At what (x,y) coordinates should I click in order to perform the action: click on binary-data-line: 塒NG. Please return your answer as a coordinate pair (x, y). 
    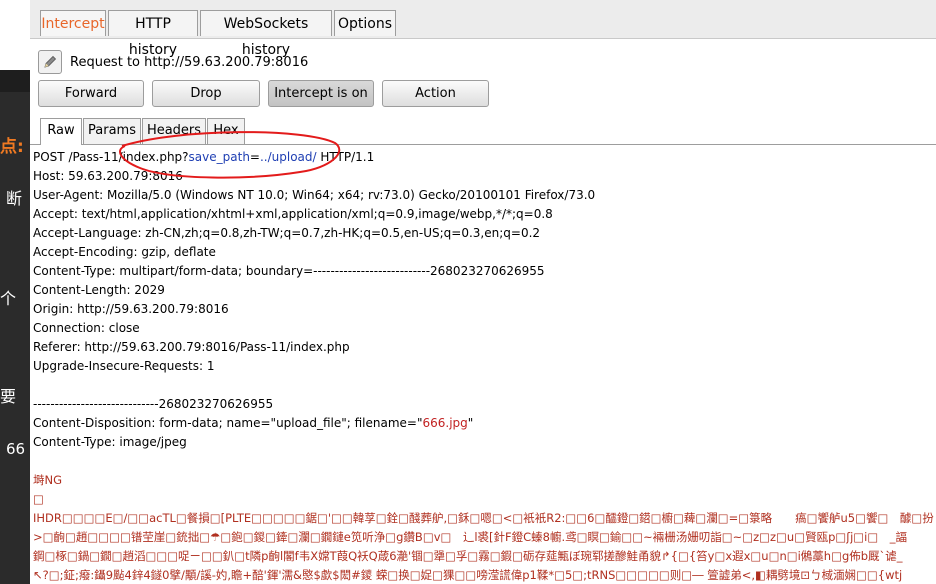
    Looking at the image, I should click on (48, 480).